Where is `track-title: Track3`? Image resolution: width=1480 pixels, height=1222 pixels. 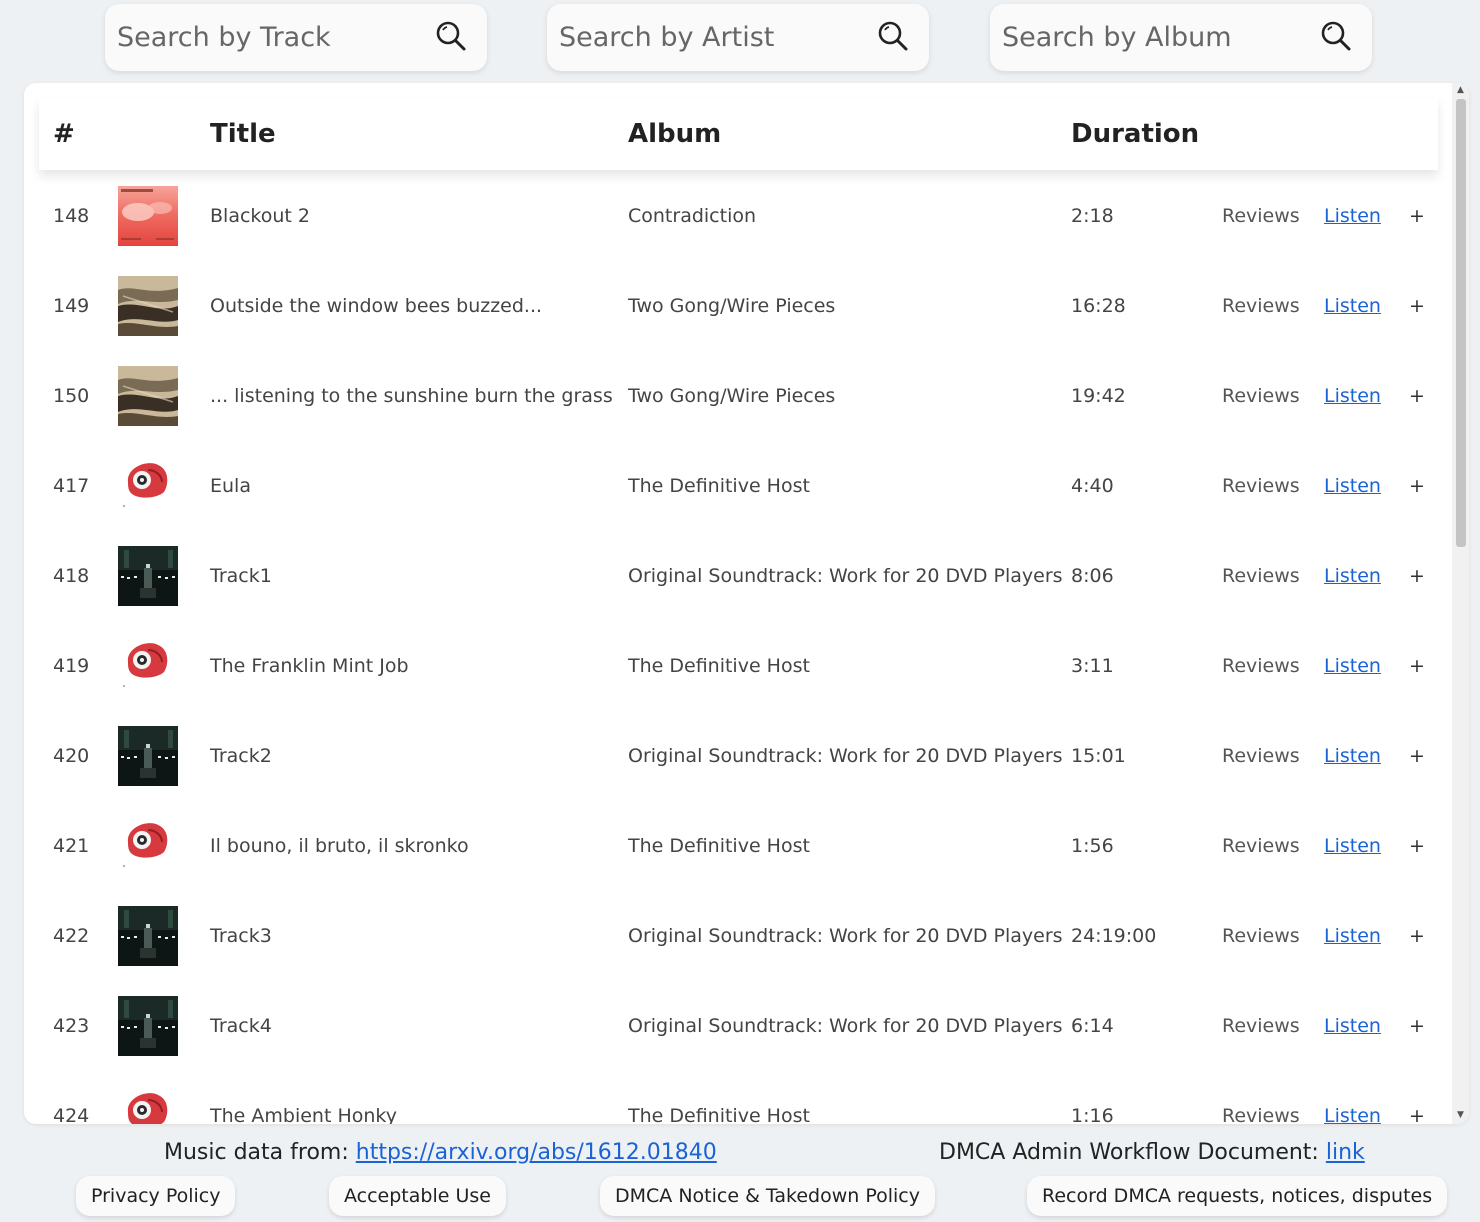
track-title: Track3 is located at coordinates (241, 936).